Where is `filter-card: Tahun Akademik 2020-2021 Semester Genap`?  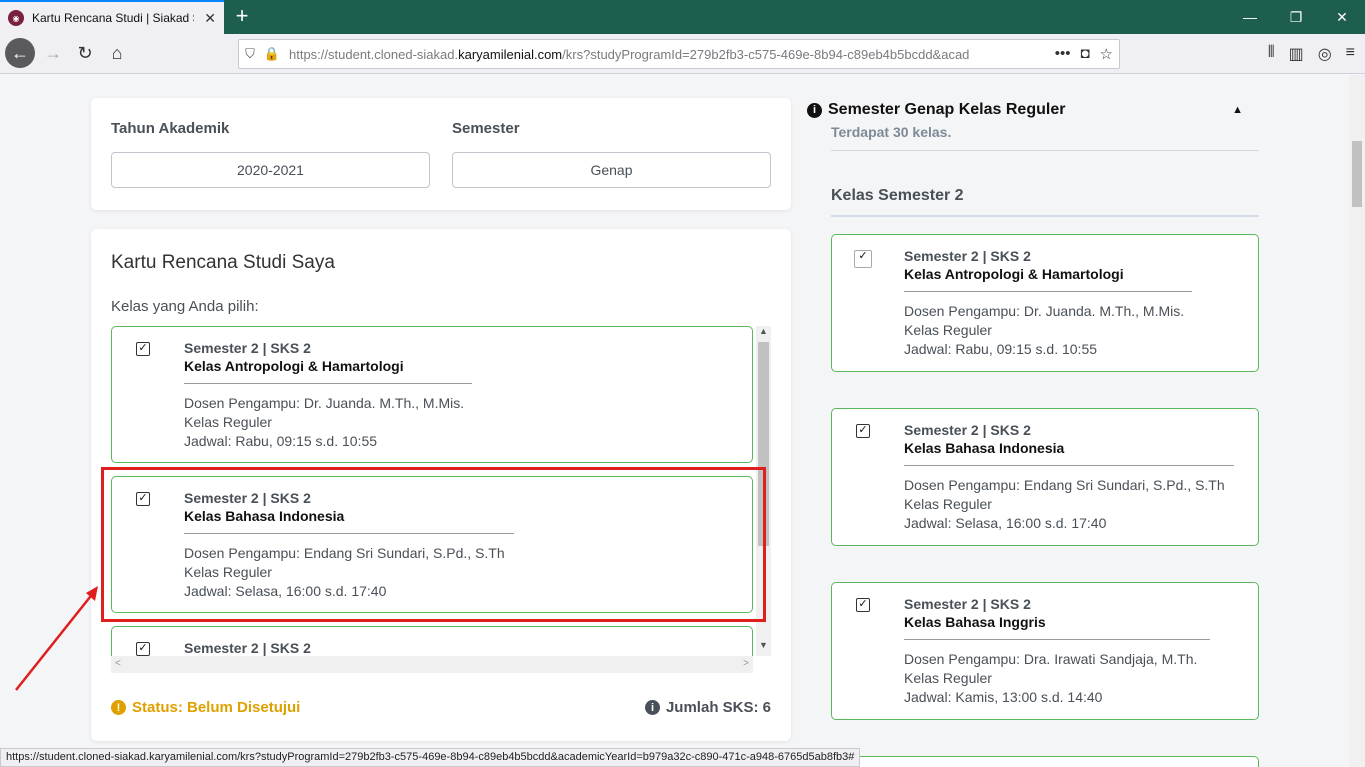 filter-card: Tahun Akademik 2020-2021 Semester Genap is located at coordinates (441, 154).